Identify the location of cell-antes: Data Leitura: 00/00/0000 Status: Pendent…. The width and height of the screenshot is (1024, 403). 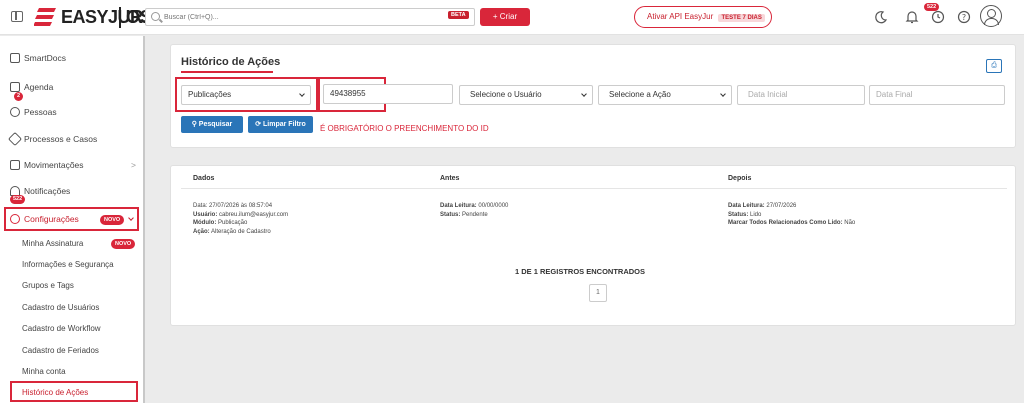
(474, 210).